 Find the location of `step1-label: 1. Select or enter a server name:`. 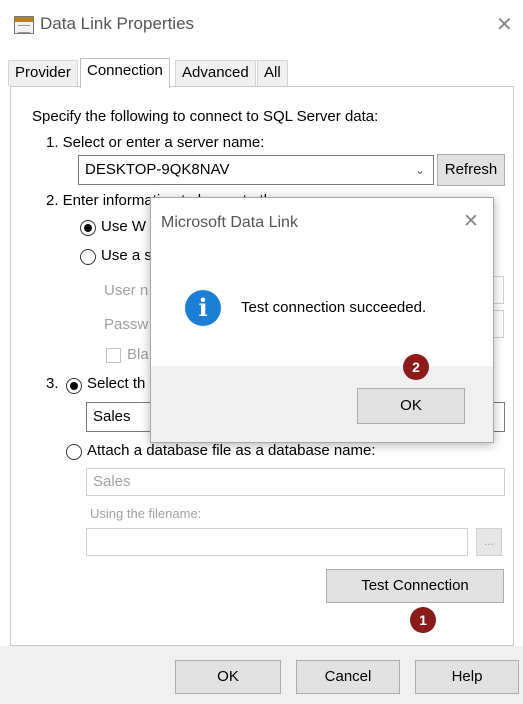

step1-label: 1. Select or enter a server name: is located at coordinates (155, 142).